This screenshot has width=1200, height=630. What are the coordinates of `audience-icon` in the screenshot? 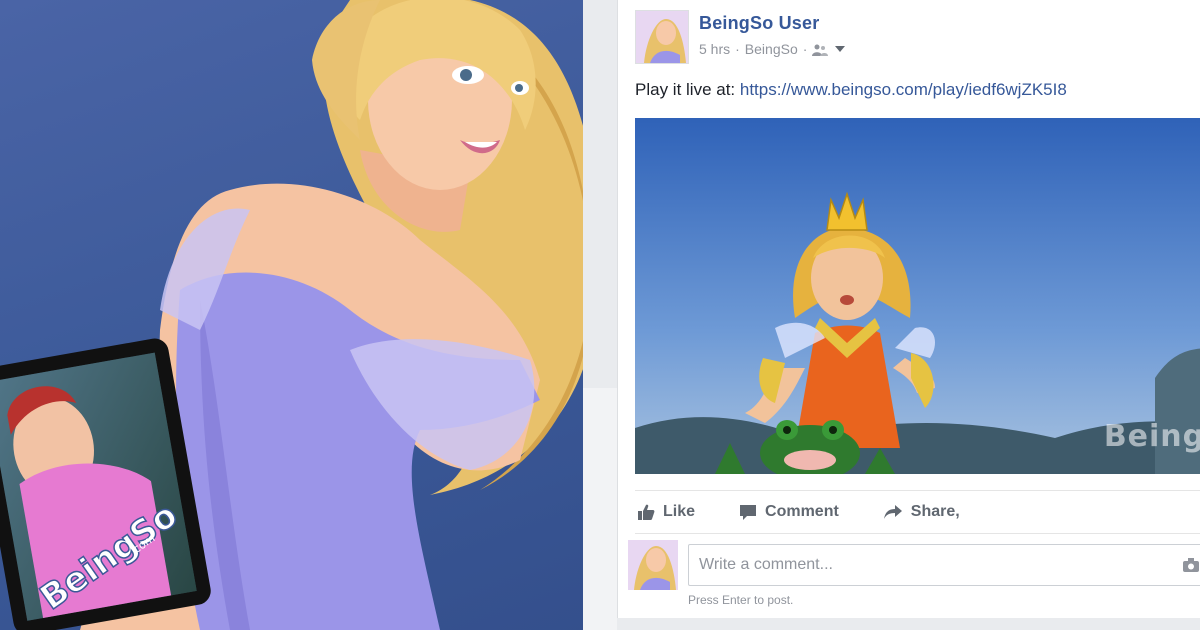 It's located at (820, 49).